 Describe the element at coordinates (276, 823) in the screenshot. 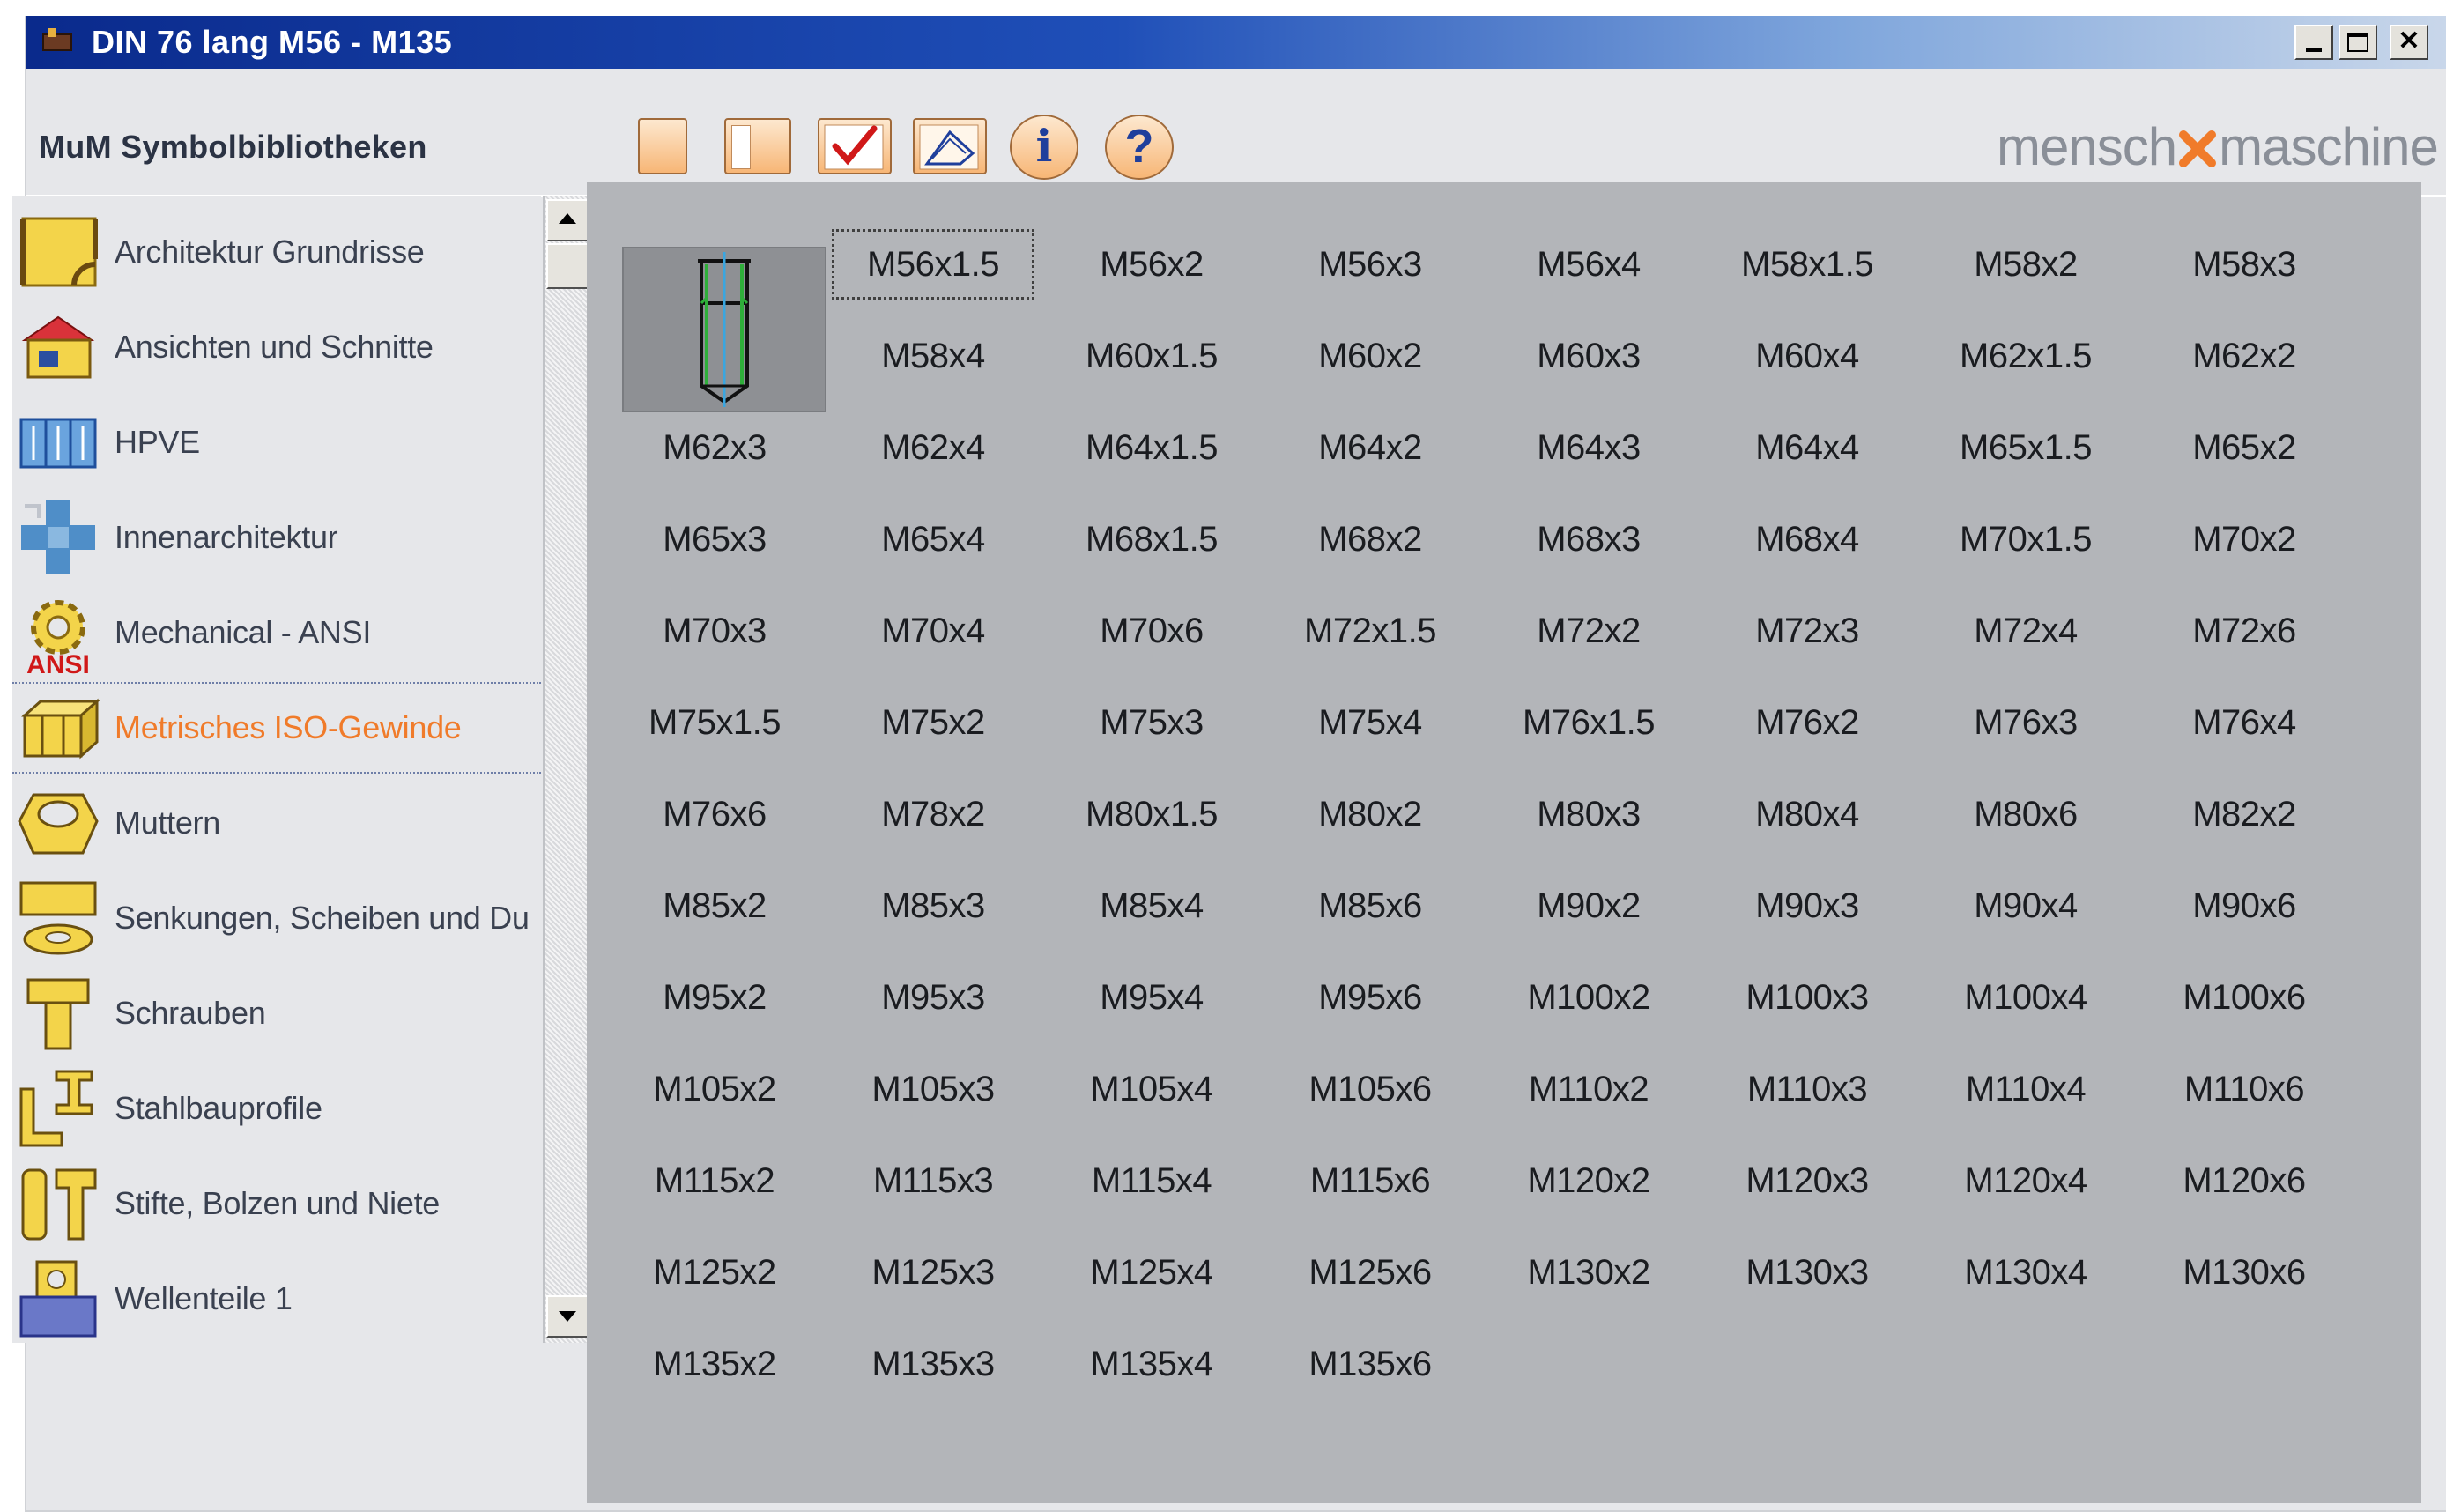

I see `library-item-muttern: Muttern` at that location.